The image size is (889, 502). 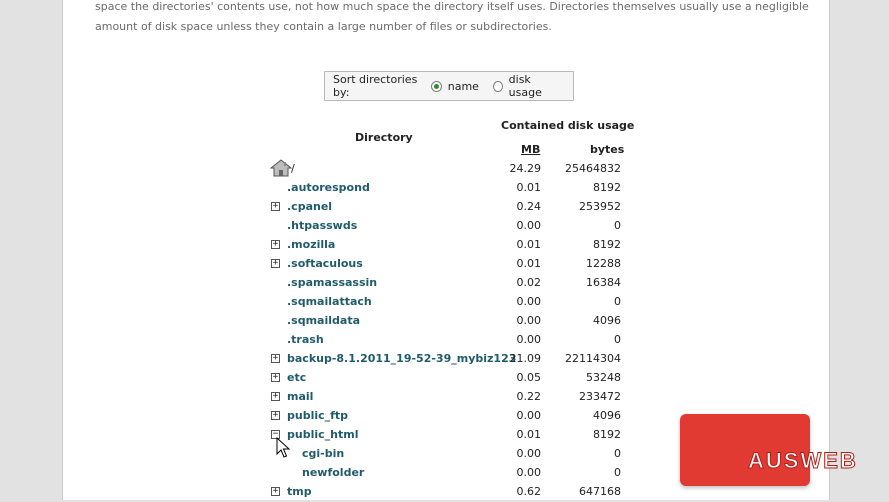 I want to click on directory-name-link: .sqmailattach, so click(x=329, y=301).